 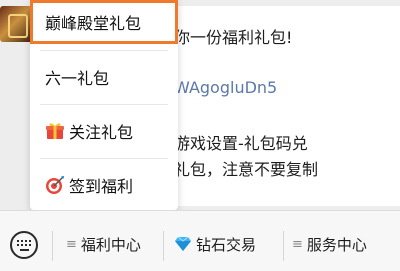 I want to click on bottom-menu-service-center: ≡ 服务中心, so click(x=329, y=244).